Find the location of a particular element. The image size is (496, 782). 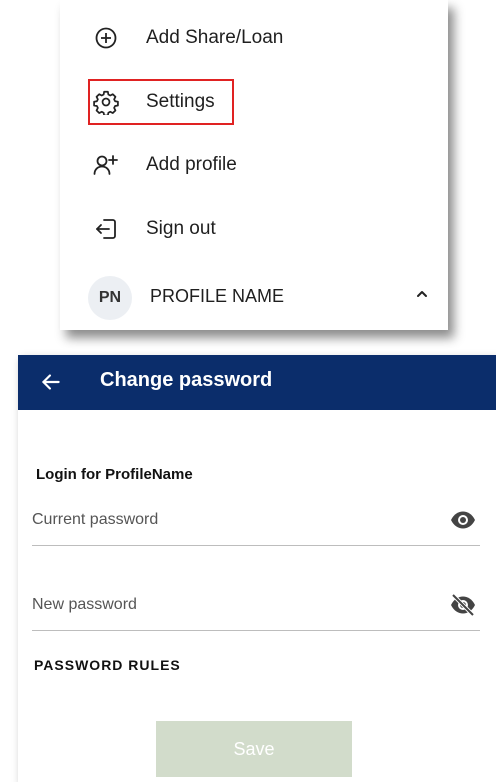

current-password-field: Current password is located at coordinates (256, 525).